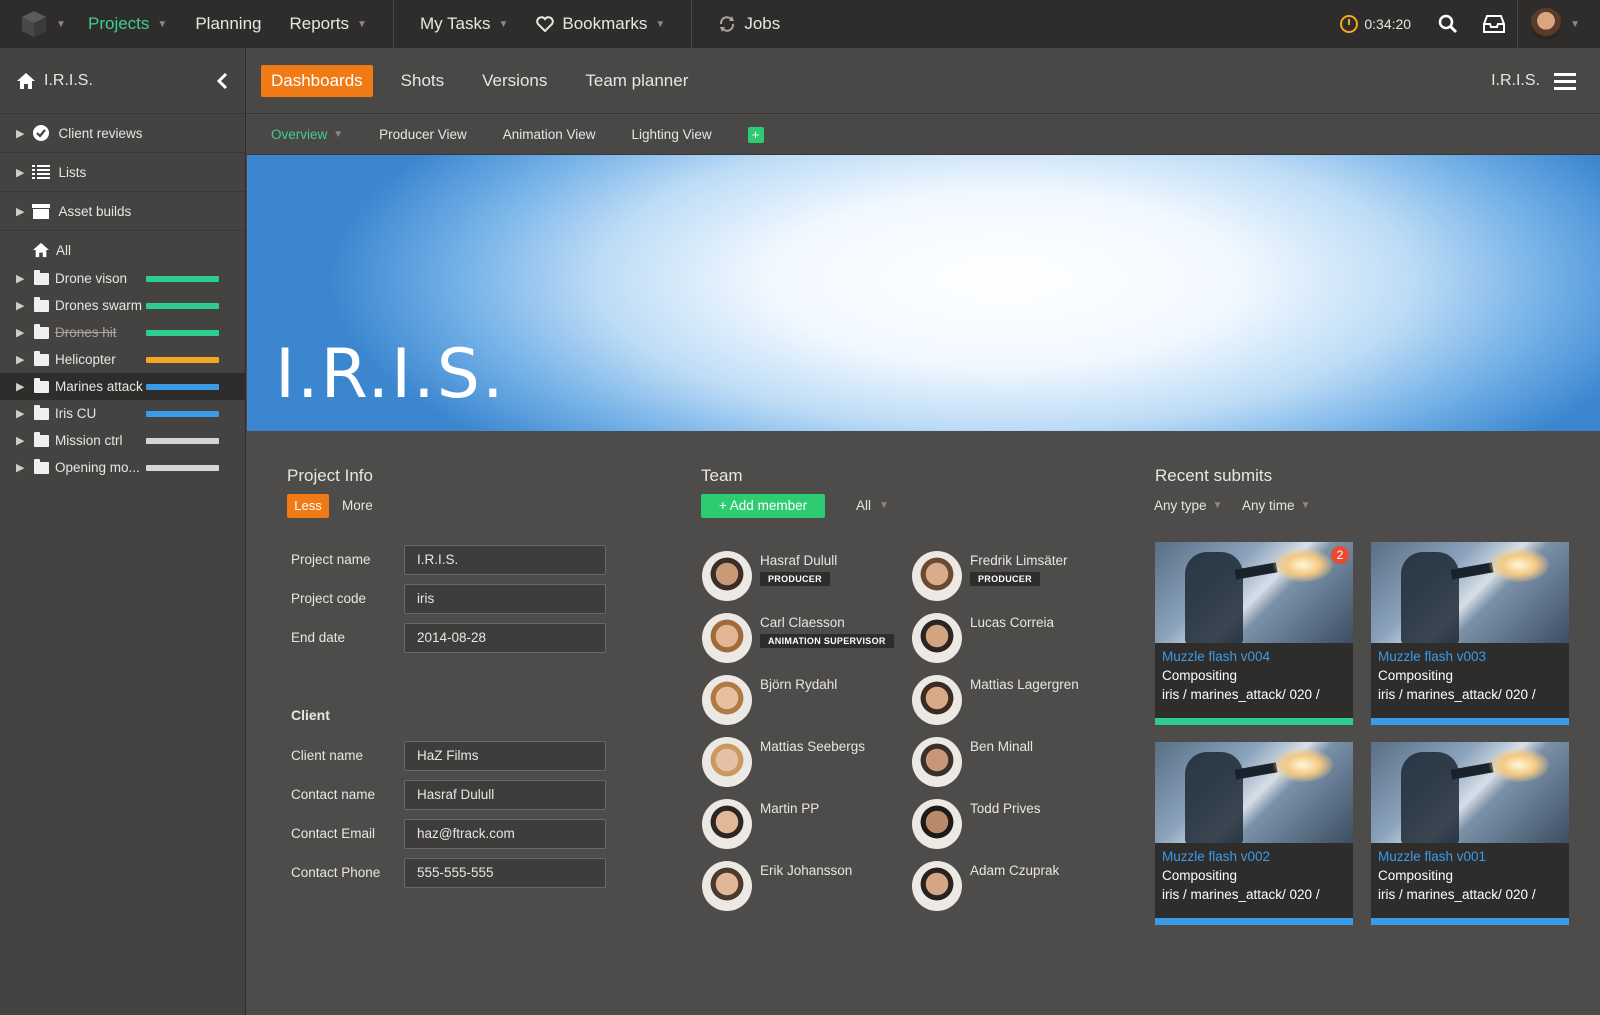 The height and width of the screenshot is (1015, 1600). I want to click on nav-jobs: Jobs, so click(749, 24).